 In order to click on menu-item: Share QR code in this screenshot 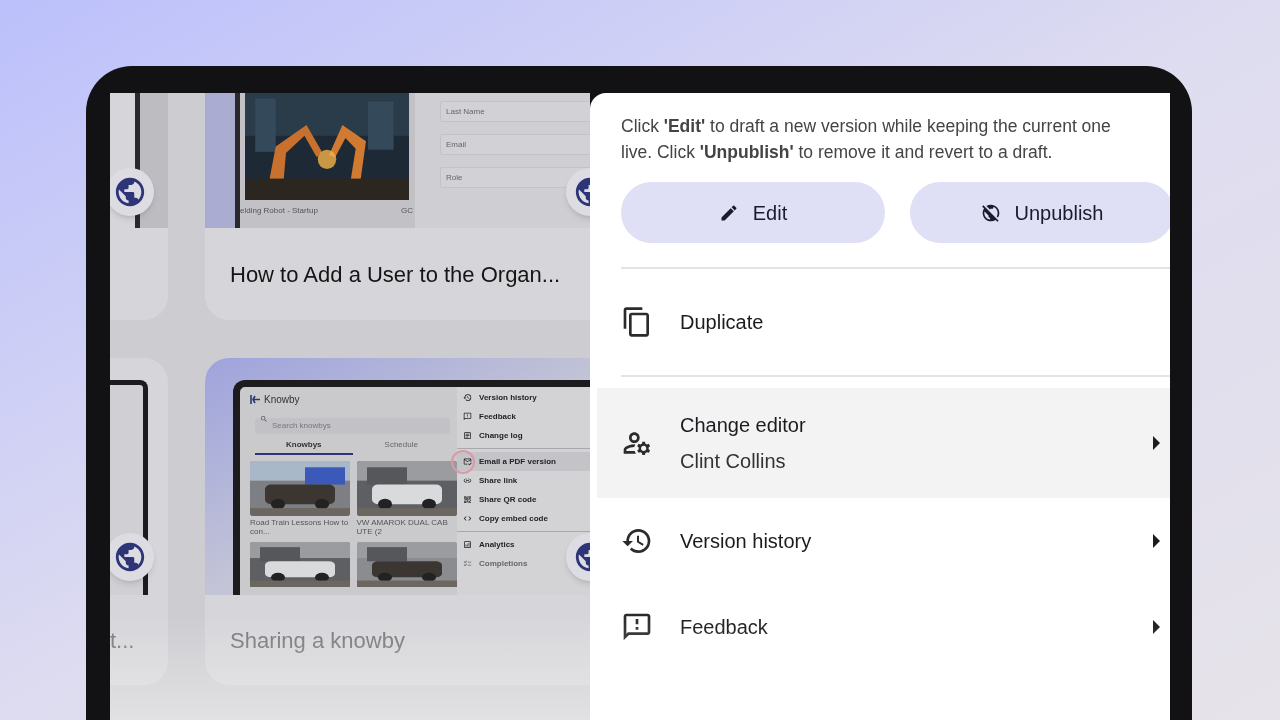, I will do `click(523, 499)`.